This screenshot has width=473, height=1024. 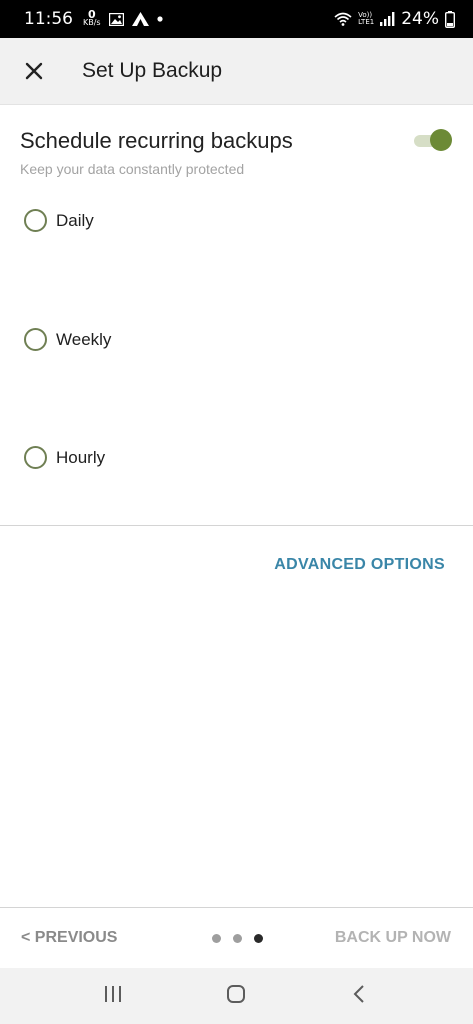 What do you see at coordinates (236, 525) in the screenshot?
I see `section-divider` at bounding box center [236, 525].